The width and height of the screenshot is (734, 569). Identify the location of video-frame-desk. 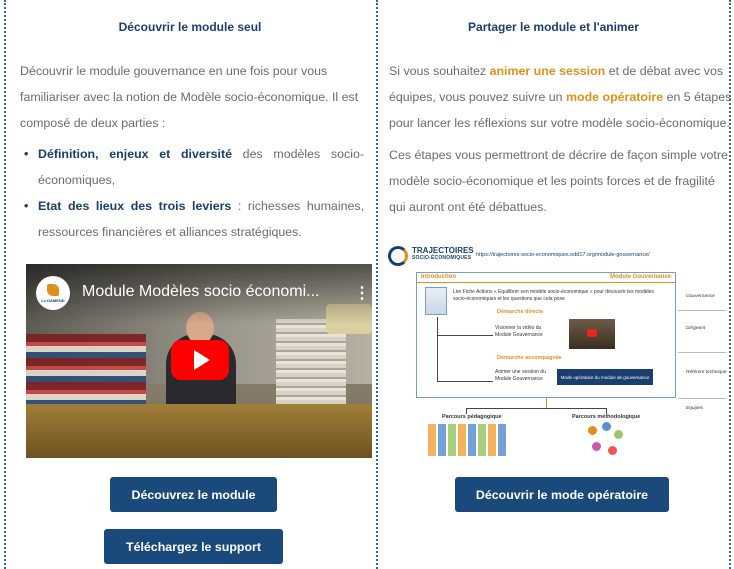
(199, 431).